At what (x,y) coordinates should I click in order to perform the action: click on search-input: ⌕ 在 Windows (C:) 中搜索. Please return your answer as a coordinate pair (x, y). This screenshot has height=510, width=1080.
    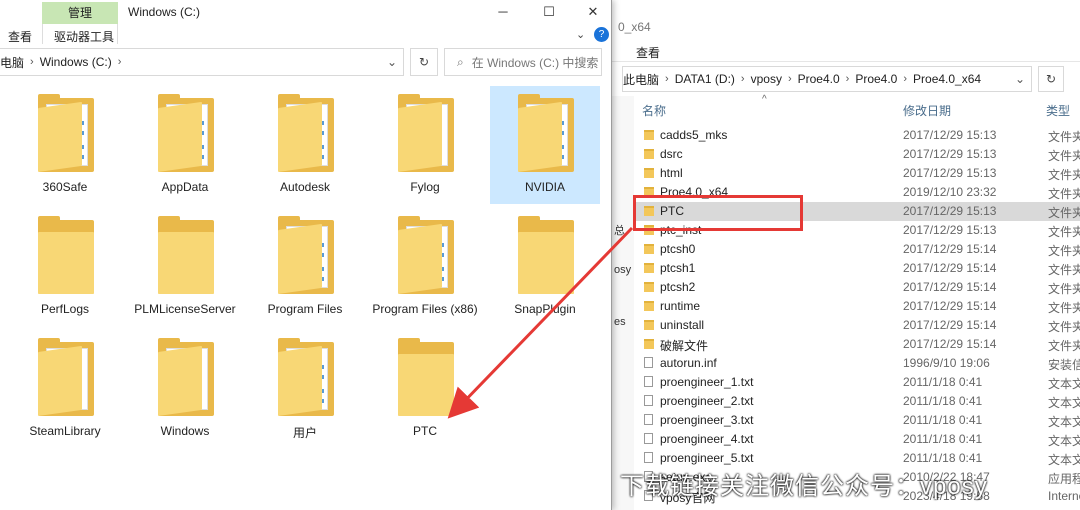
    Looking at the image, I should click on (523, 62).